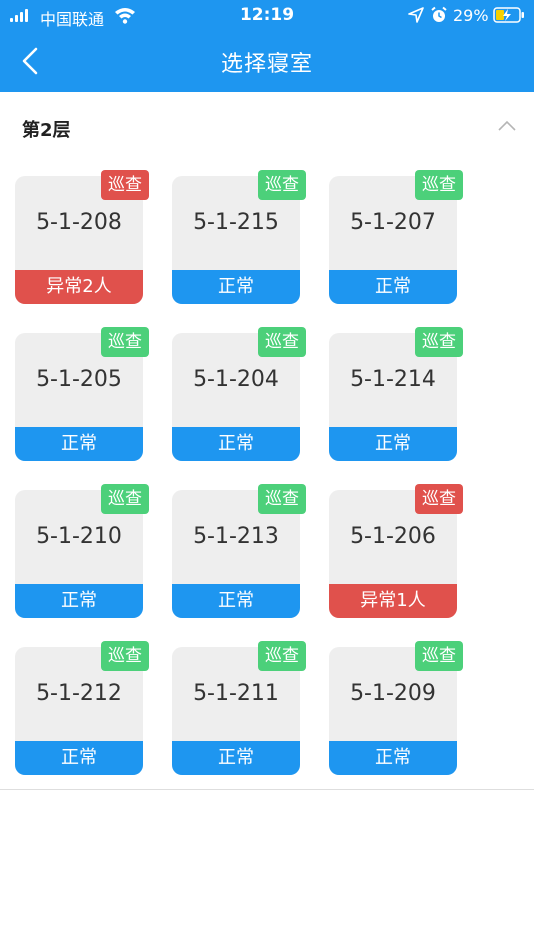 The image size is (534, 950). What do you see at coordinates (79, 693) in the screenshot?
I see `room-number: 5-1-212` at bounding box center [79, 693].